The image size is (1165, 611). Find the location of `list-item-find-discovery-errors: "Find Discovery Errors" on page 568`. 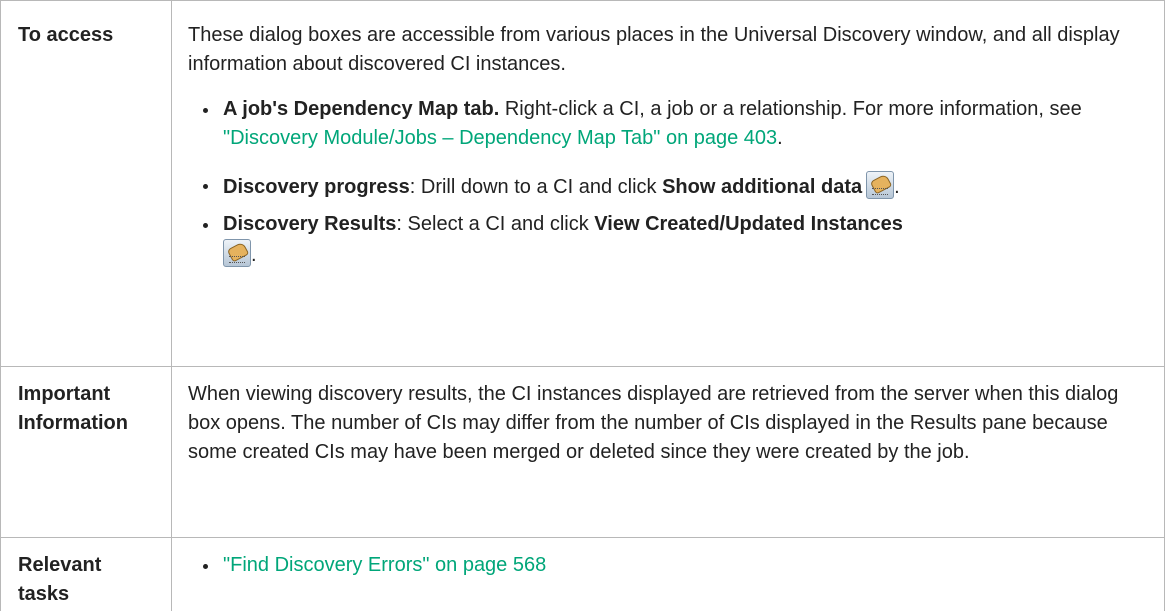

list-item-find-discovery-errors: "Find Discovery Errors" on page 568 is located at coordinates (665, 565).